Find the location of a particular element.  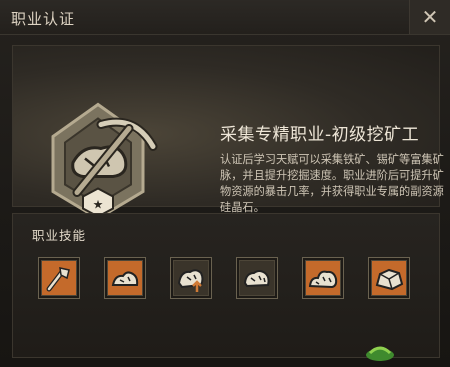

site-logo-icon is located at coordinates (380, 353).